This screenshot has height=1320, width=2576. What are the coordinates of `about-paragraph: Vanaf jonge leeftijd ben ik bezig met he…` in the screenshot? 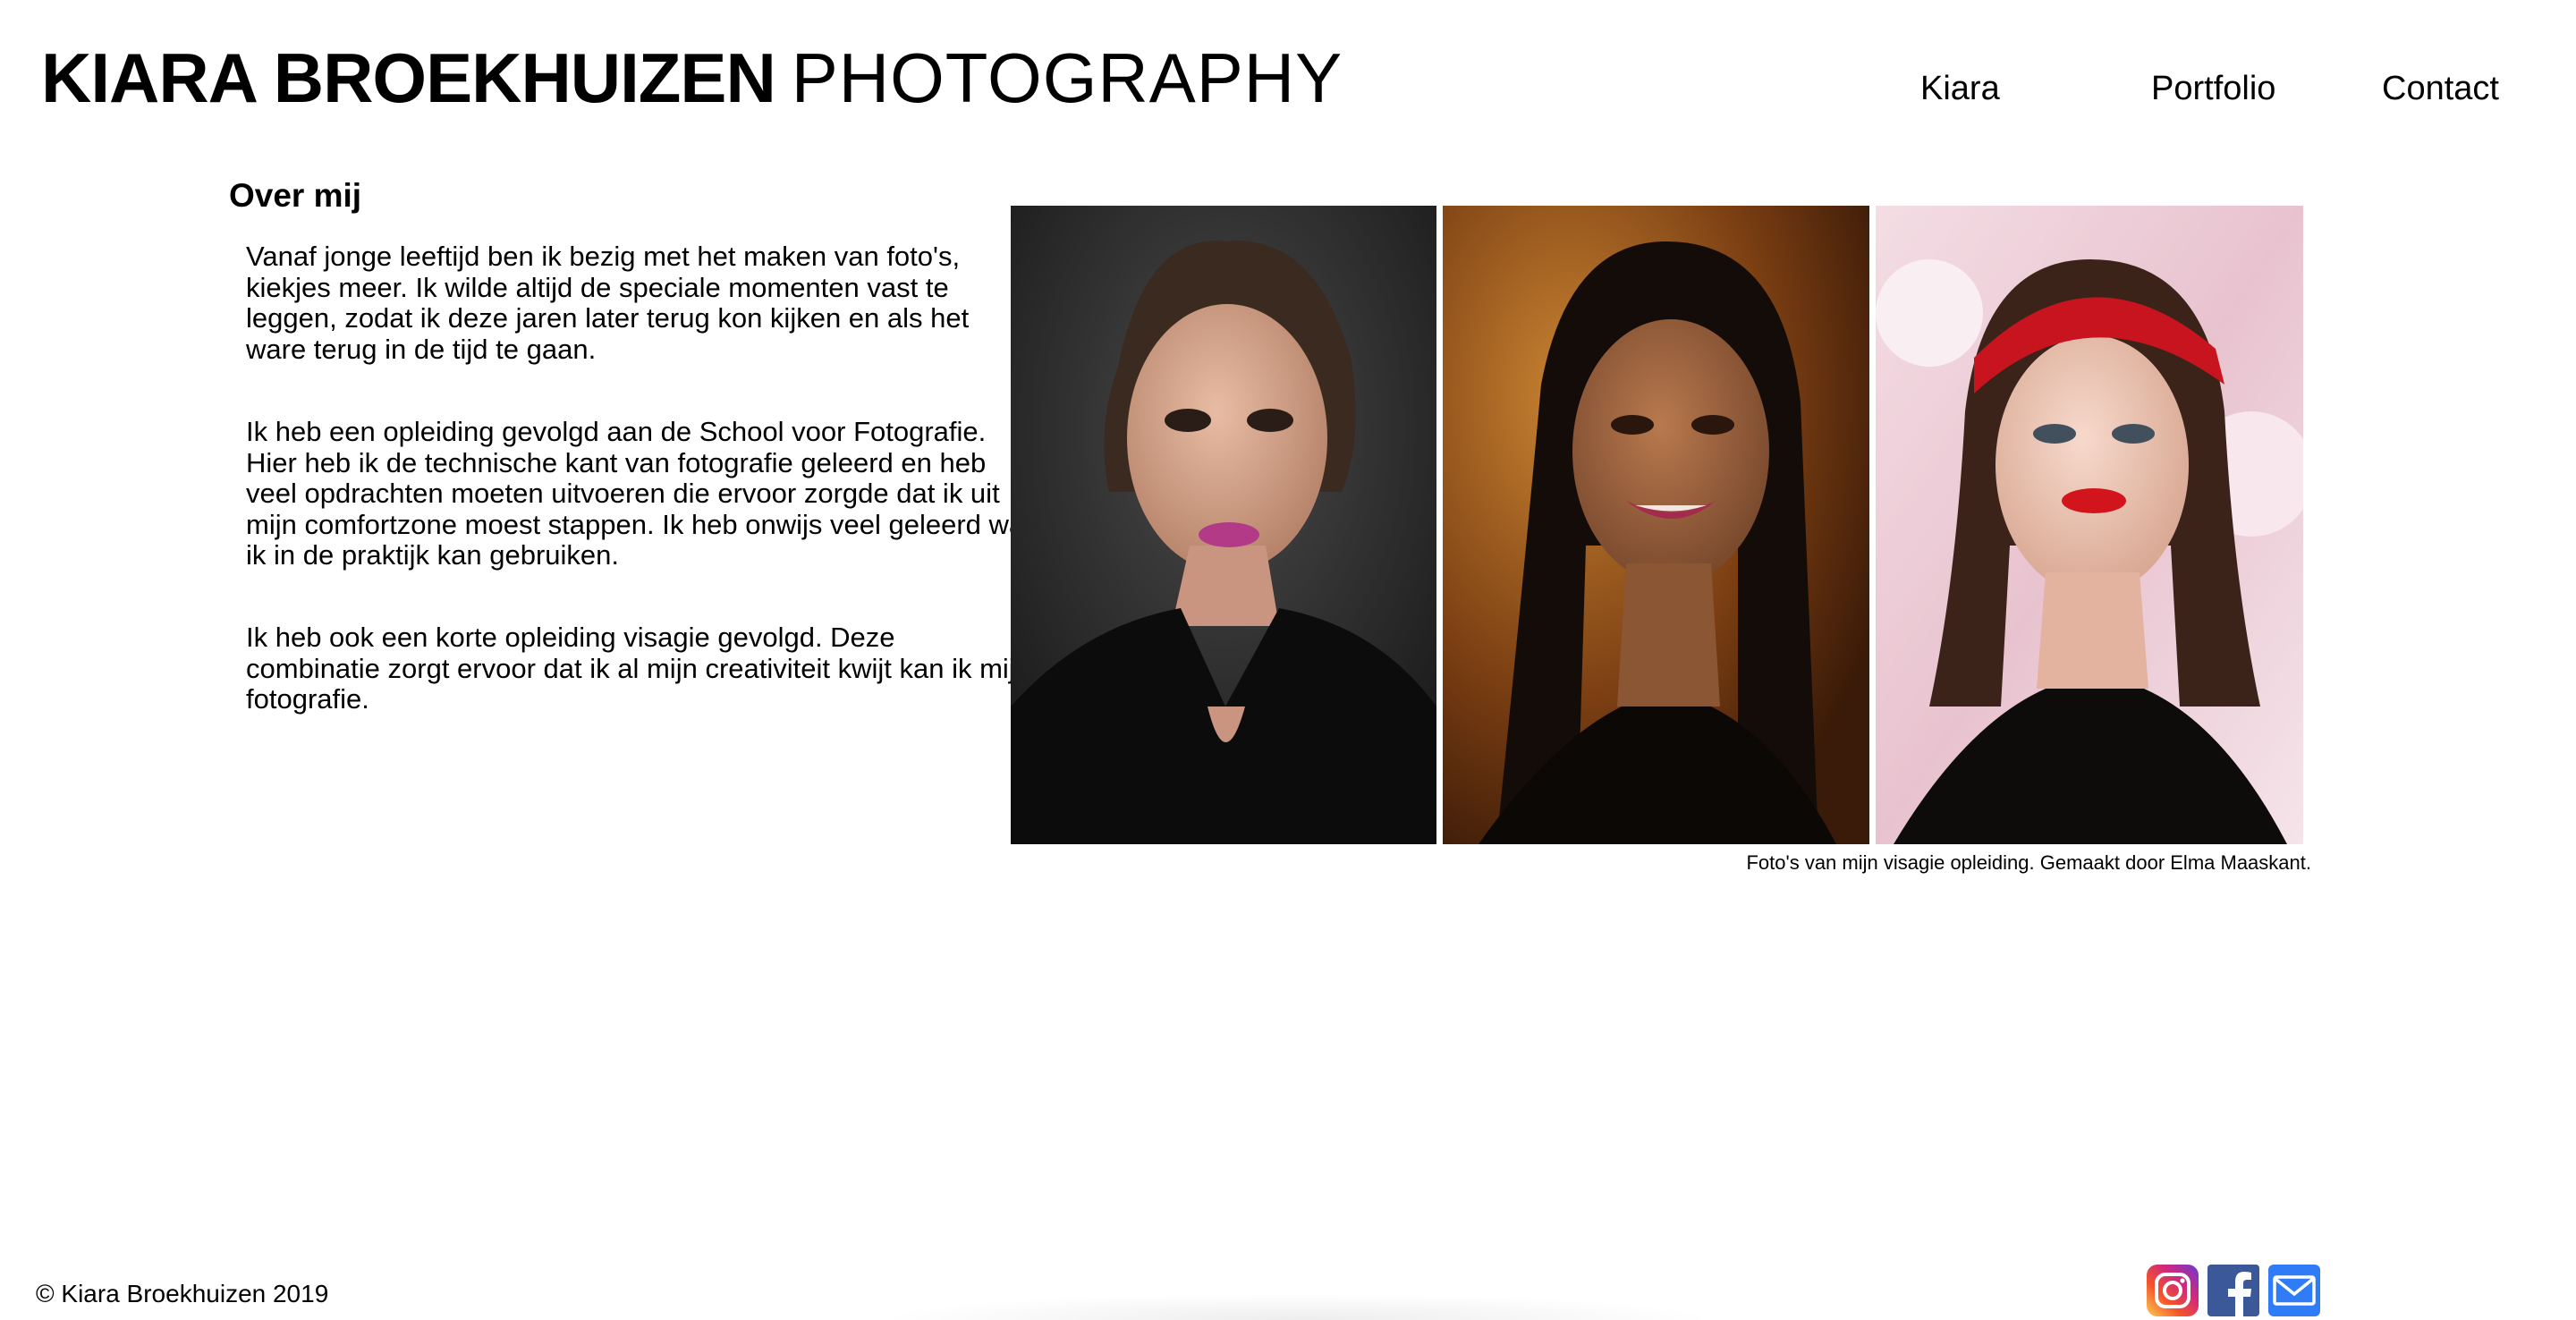 It's located at (608, 303).